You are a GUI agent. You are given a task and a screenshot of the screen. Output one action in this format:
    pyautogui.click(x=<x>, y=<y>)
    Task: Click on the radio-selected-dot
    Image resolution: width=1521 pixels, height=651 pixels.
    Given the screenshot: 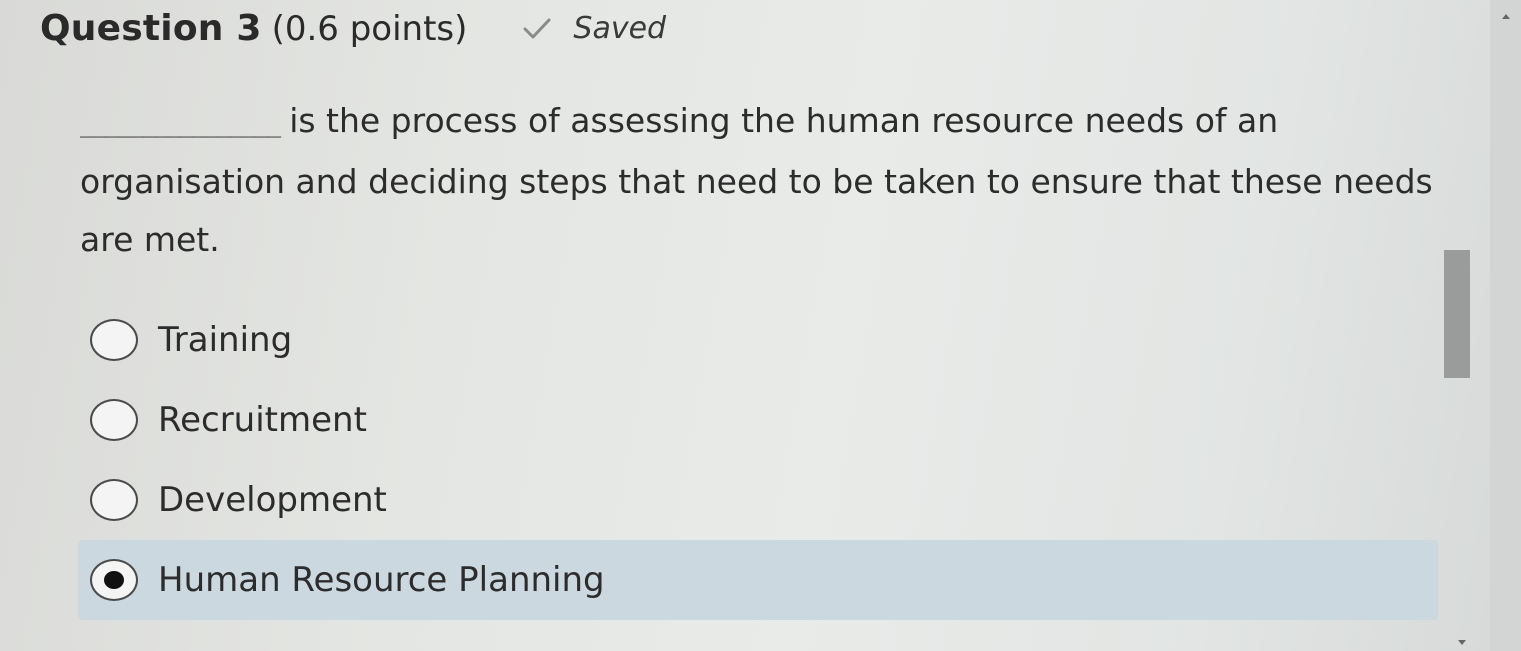 What is the action you would take?
    pyautogui.click(x=114, y=580)
    